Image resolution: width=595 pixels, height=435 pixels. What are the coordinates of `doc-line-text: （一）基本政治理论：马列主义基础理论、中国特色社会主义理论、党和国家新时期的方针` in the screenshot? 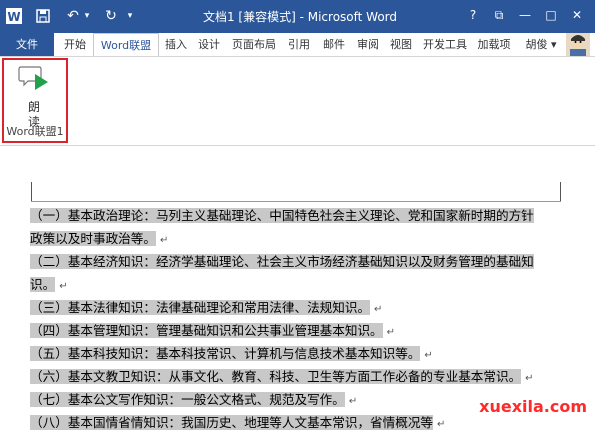 It's located at (282, 215).